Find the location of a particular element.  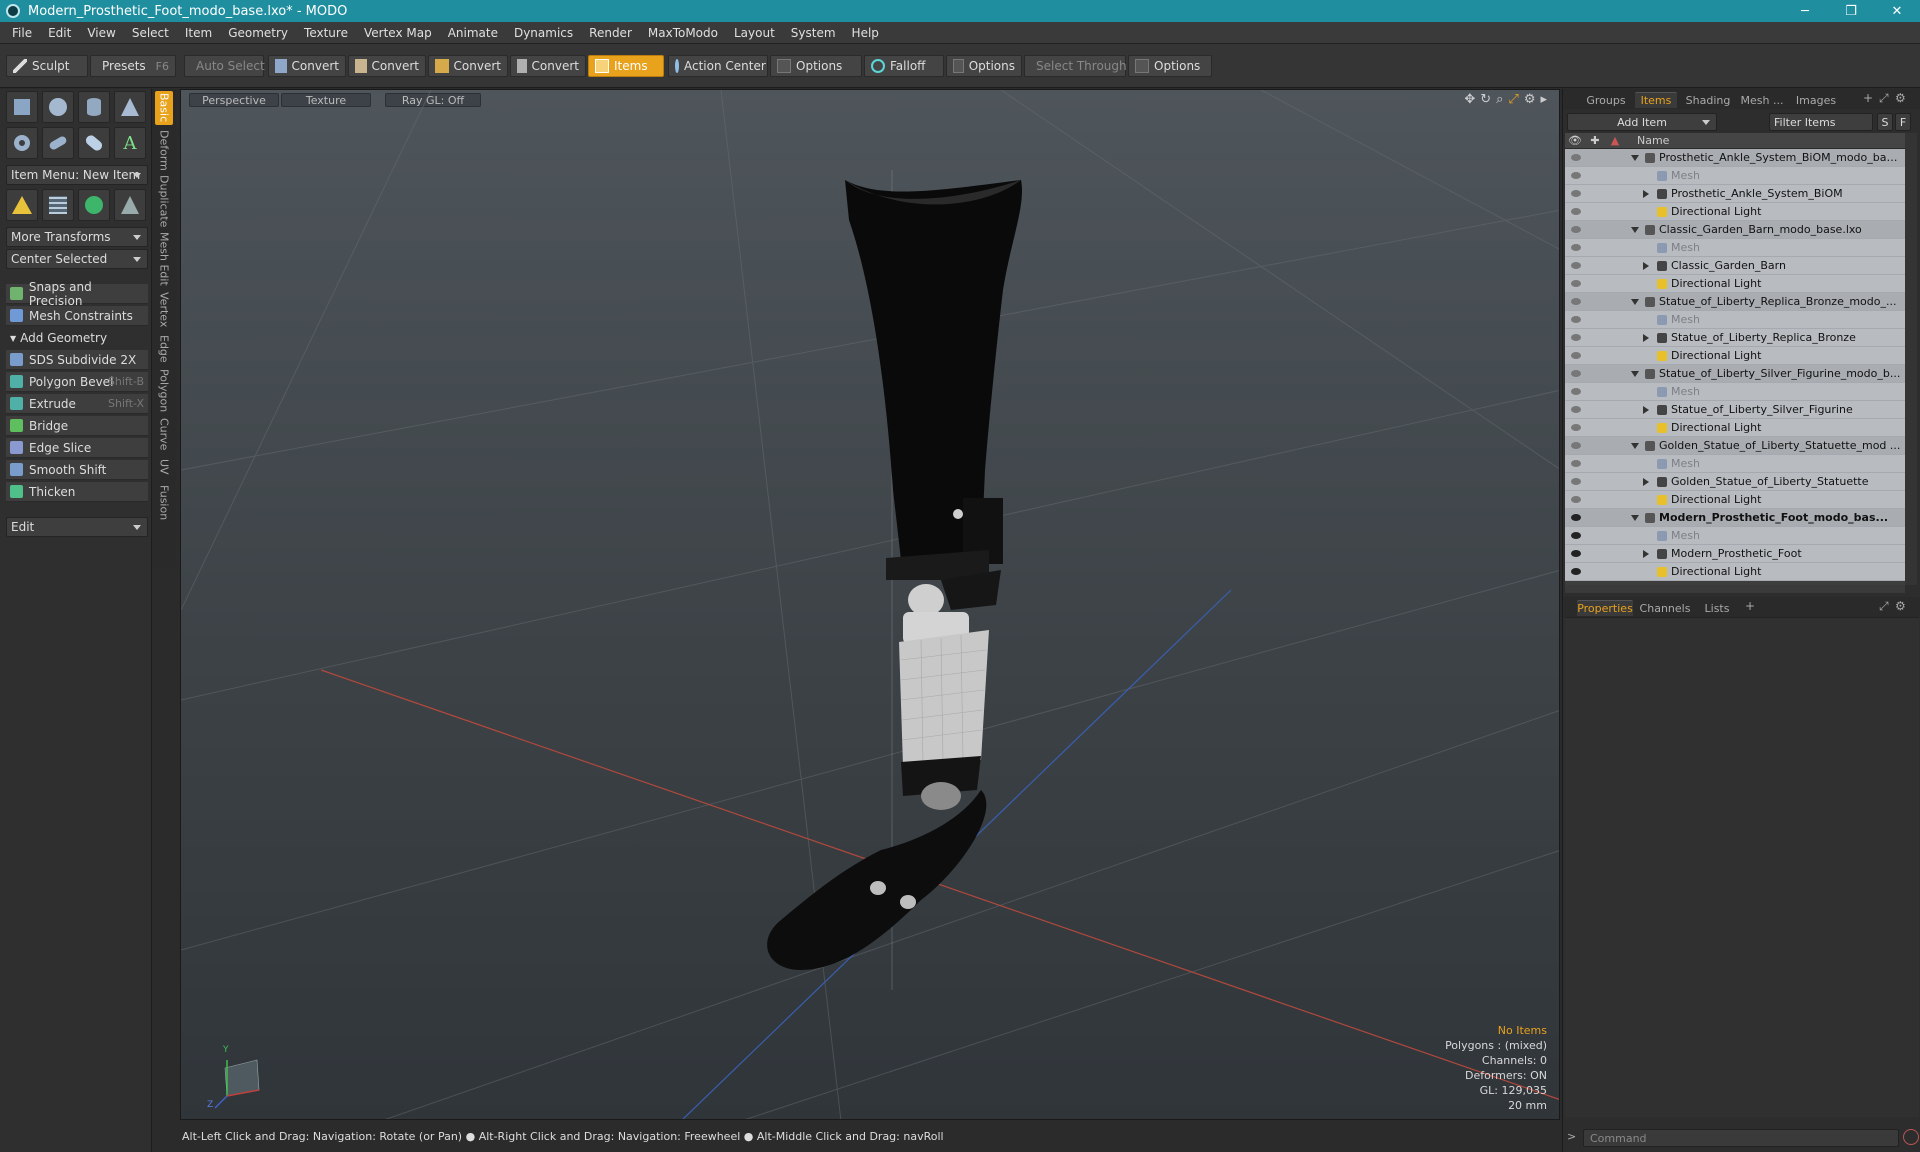

center-selected-dropdown: Center Selected is located at coordinates (77, 259).